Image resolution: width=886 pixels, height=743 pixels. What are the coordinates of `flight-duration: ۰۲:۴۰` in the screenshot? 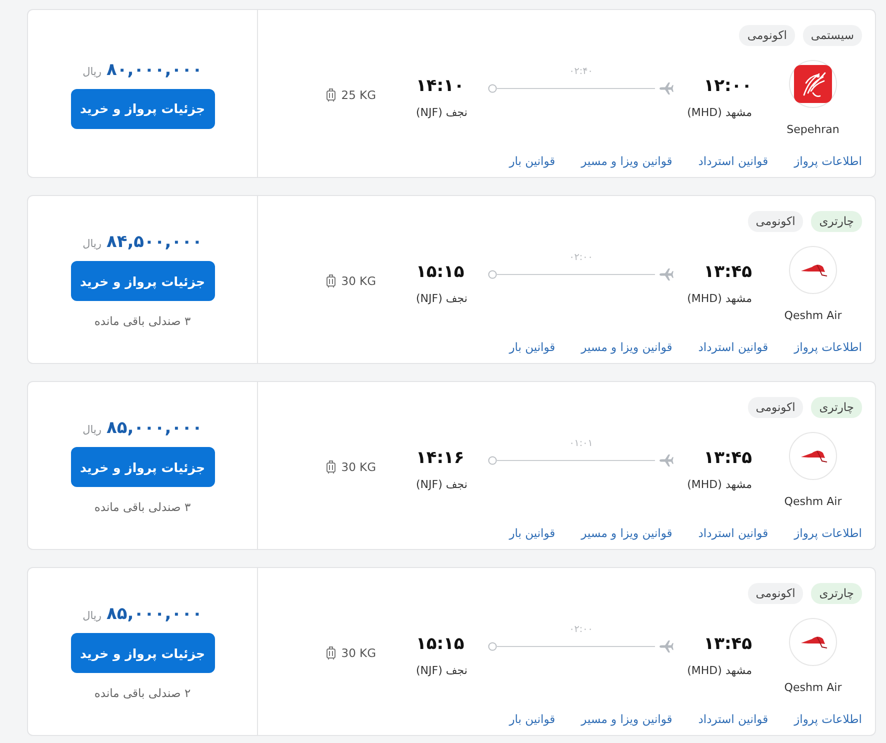 It's located at (581, 72).